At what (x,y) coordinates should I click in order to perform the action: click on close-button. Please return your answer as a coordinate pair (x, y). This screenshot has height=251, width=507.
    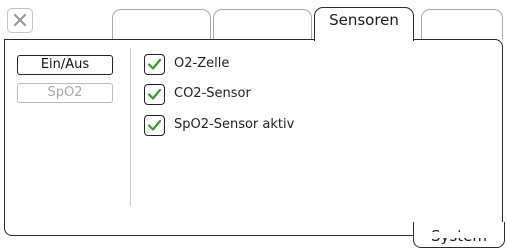
    Looking at the image, I should click on (20, 20).